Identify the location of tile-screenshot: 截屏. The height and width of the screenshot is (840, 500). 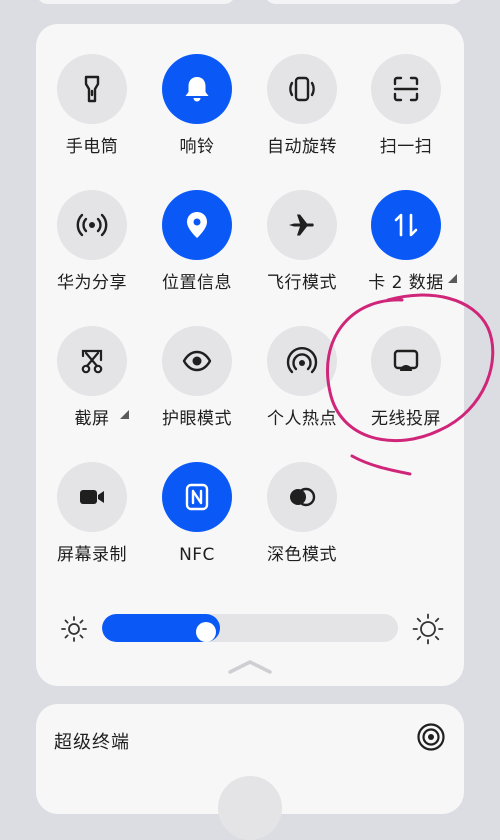
(92, 378).